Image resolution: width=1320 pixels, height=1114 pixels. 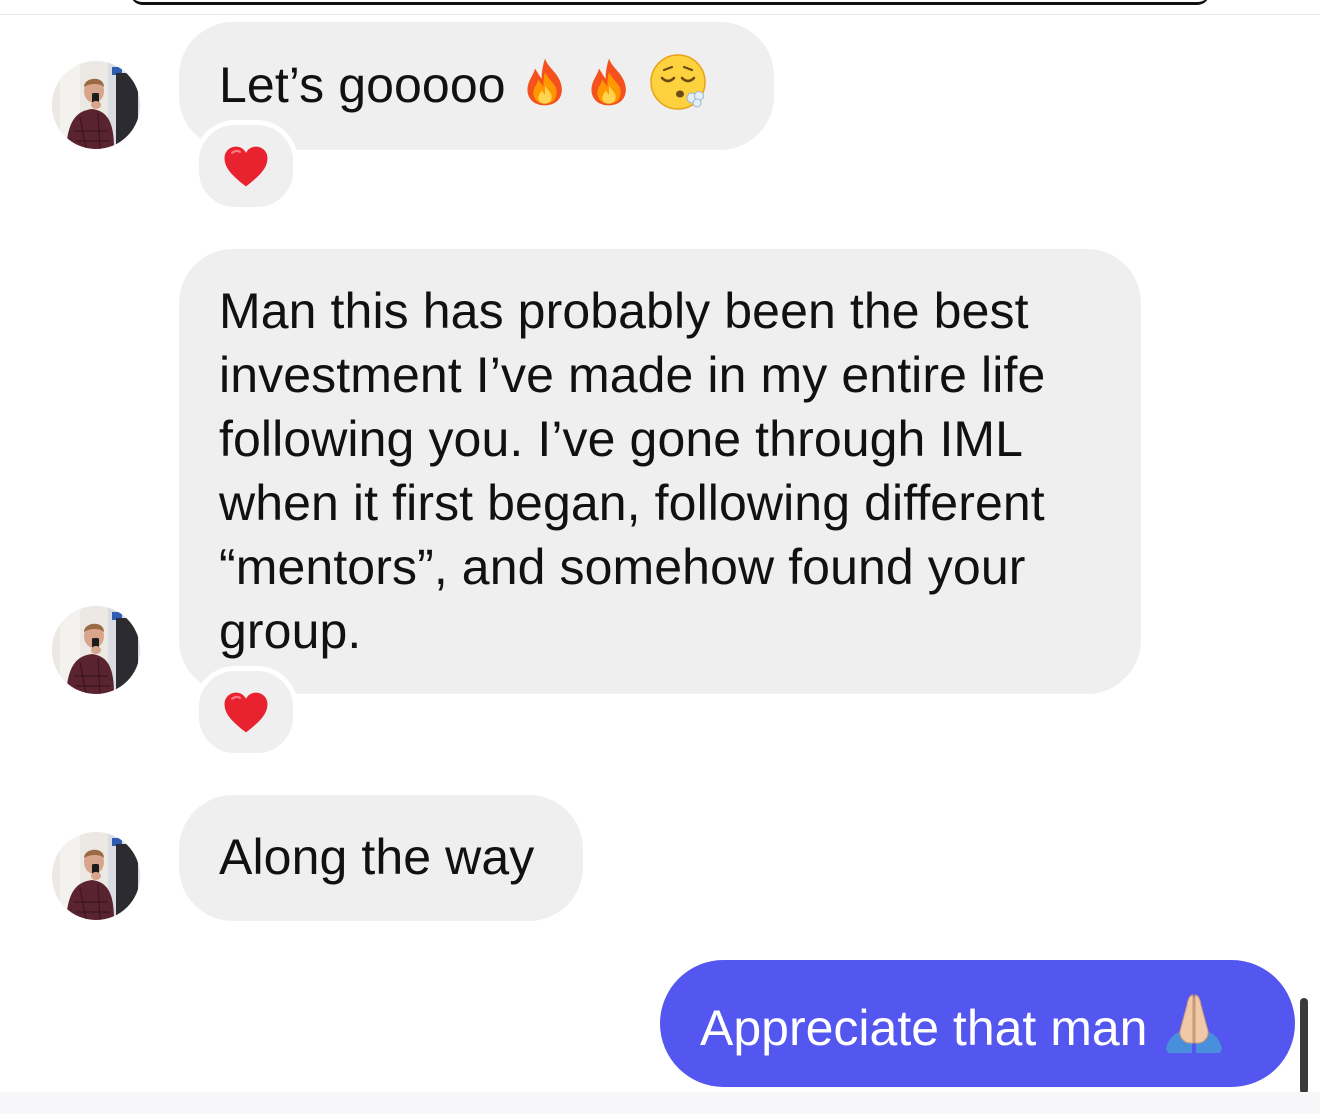 I want to click on outgoing-message-bubble: Appreciate that man, so click(x=977, y=1023).